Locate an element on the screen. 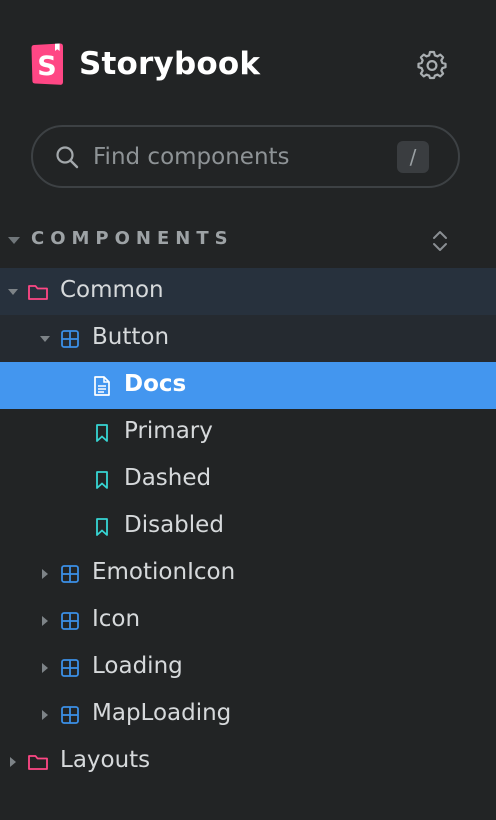  tree-item-docs: Docs is located at coordinates (248, 385).